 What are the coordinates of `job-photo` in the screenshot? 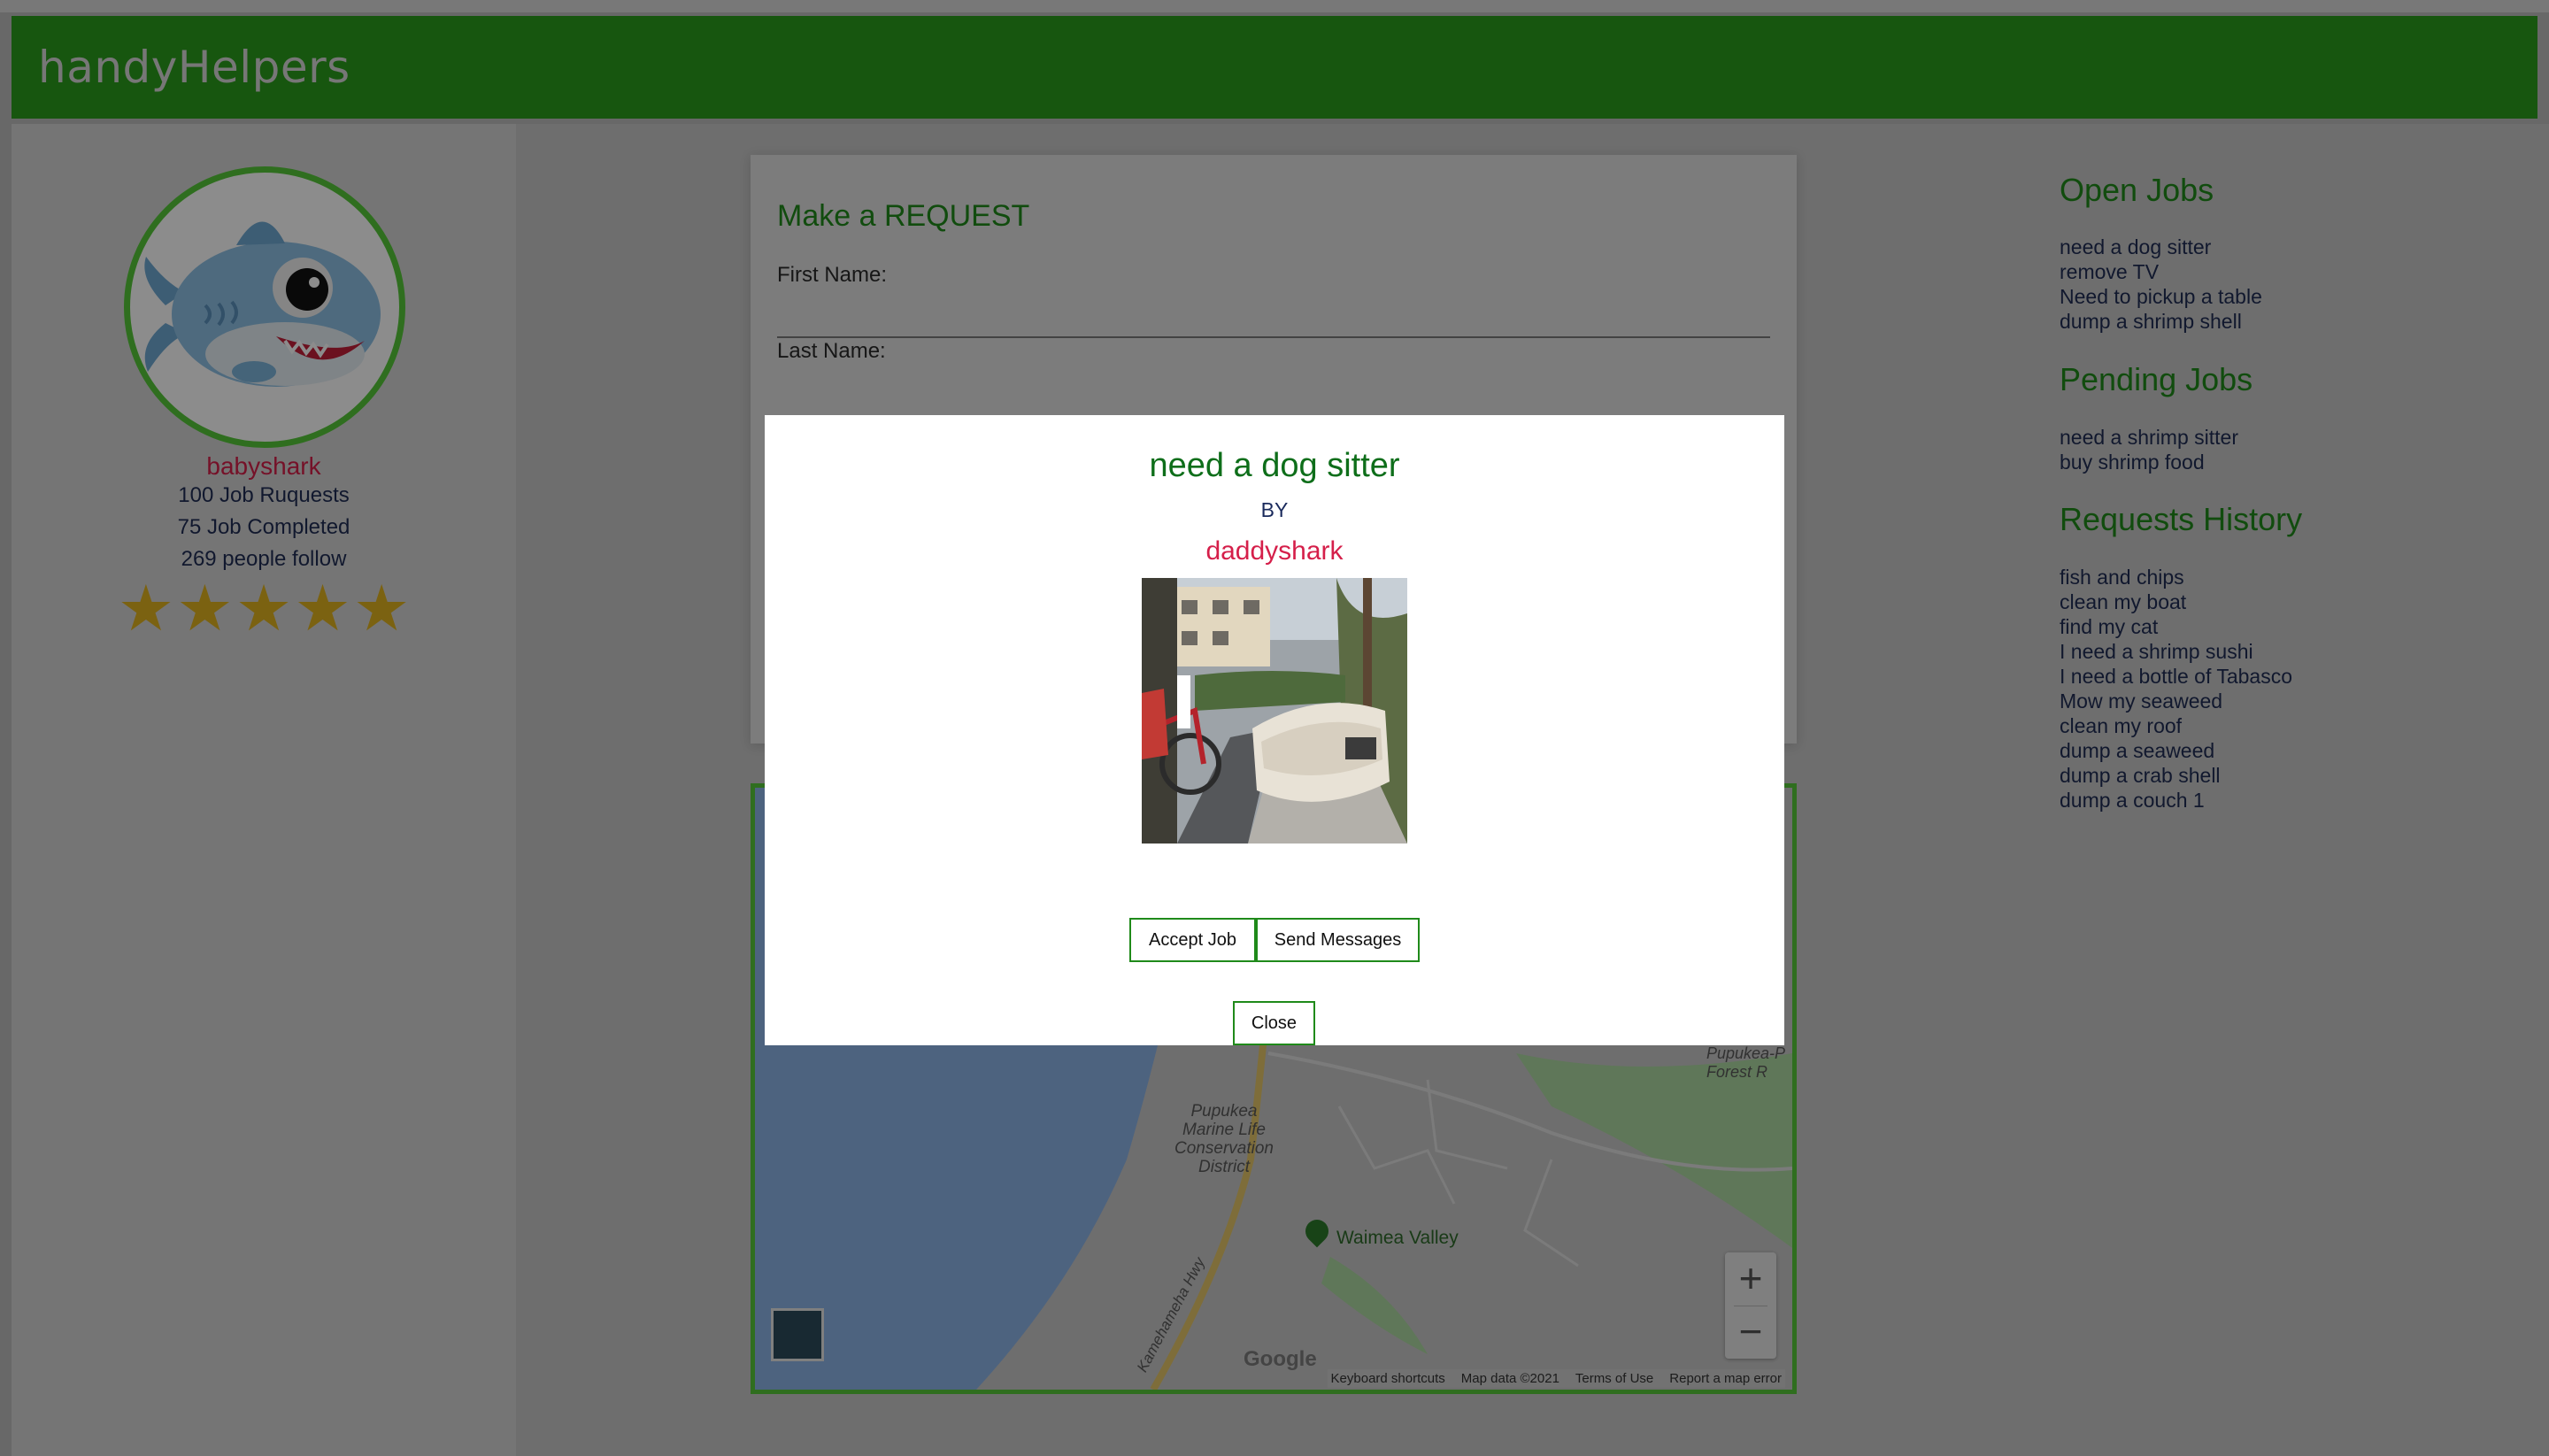 It's located at (1275, 711).